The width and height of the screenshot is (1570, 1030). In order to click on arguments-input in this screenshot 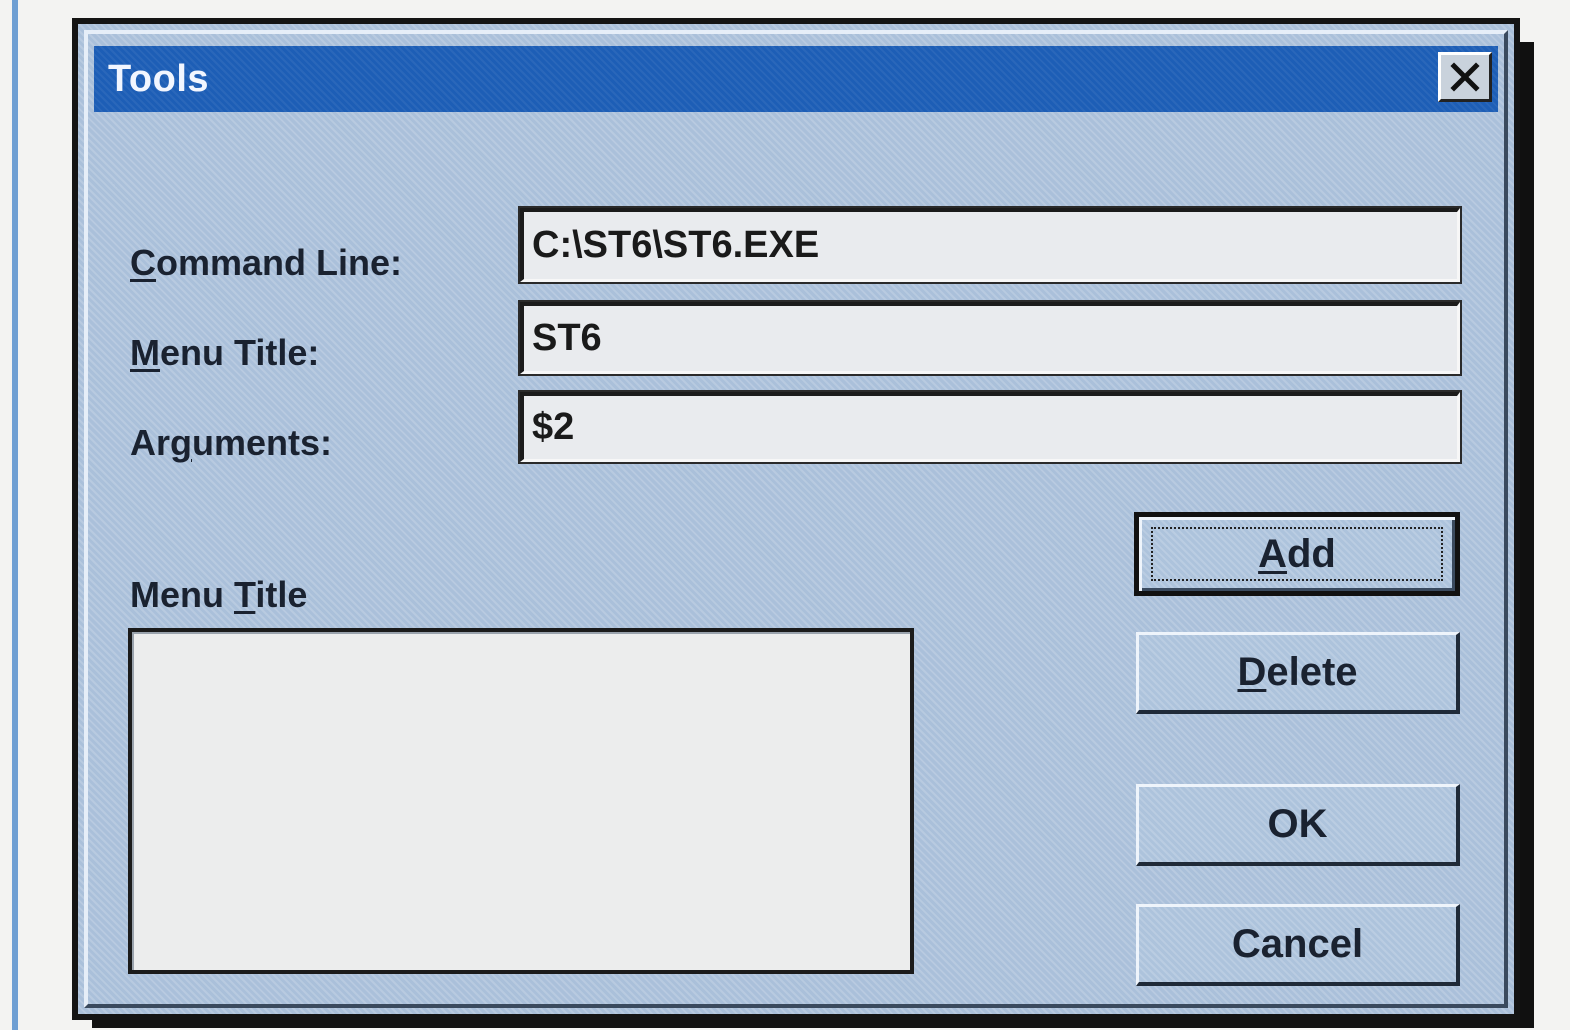, I will do `click(990, 427)`.